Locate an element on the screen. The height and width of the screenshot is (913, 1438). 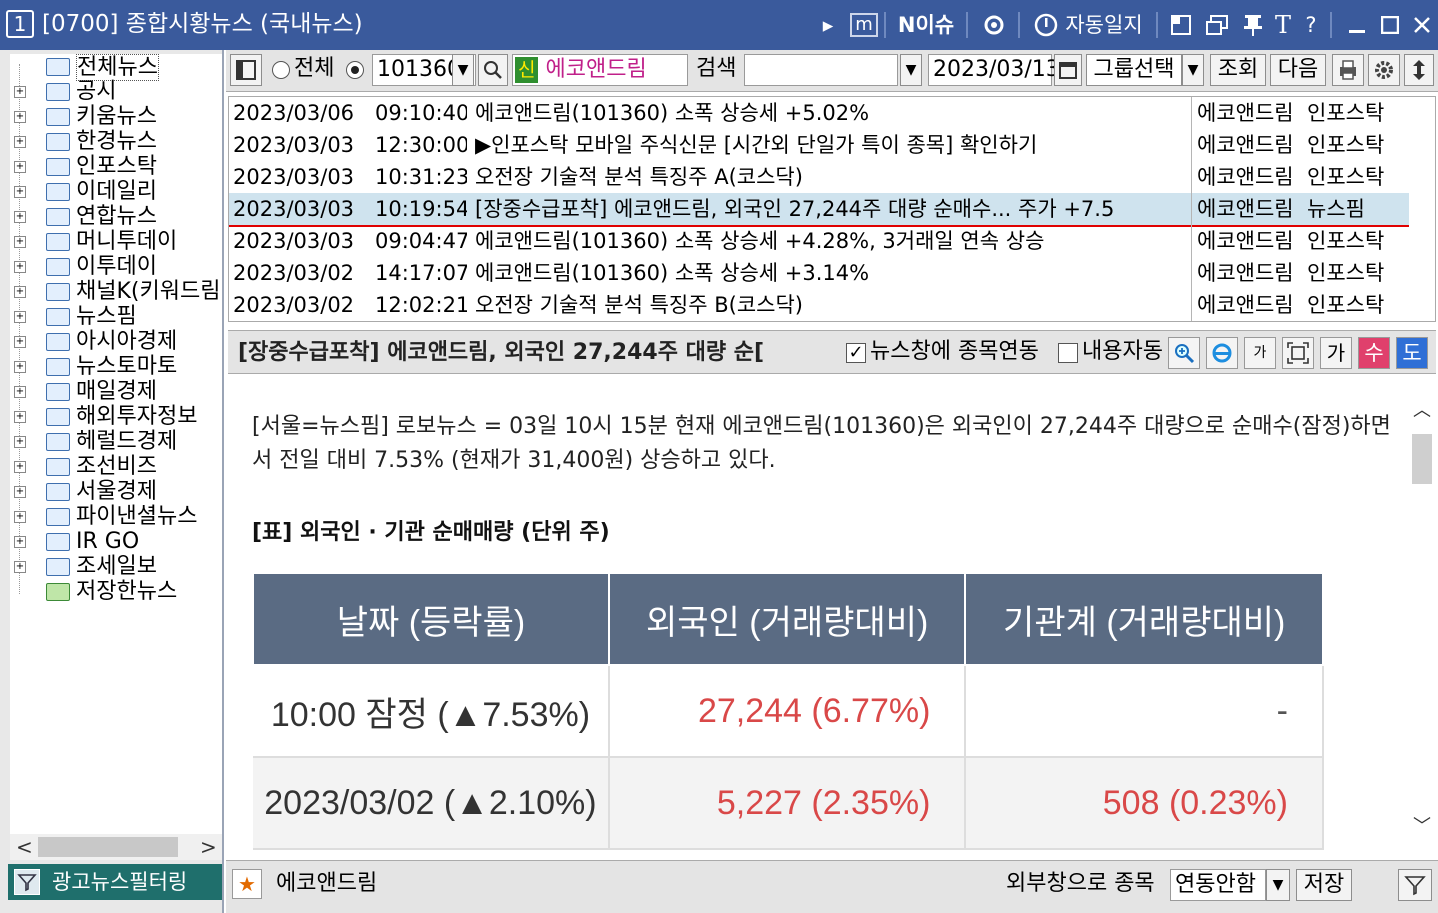
calendar-icon is located at coordinates (1068, 70).